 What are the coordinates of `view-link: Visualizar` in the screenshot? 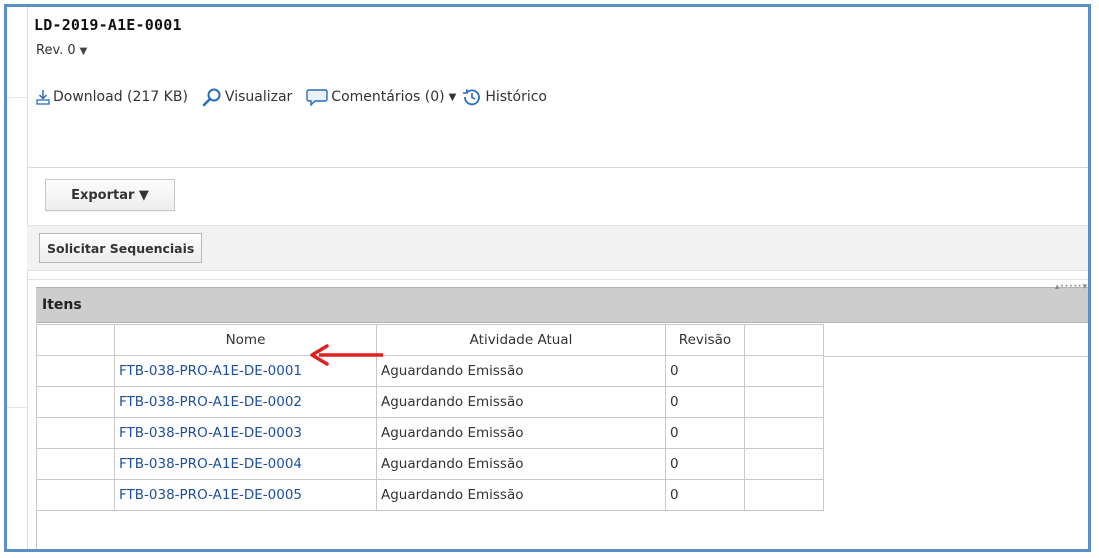 It's located at (247, 97).